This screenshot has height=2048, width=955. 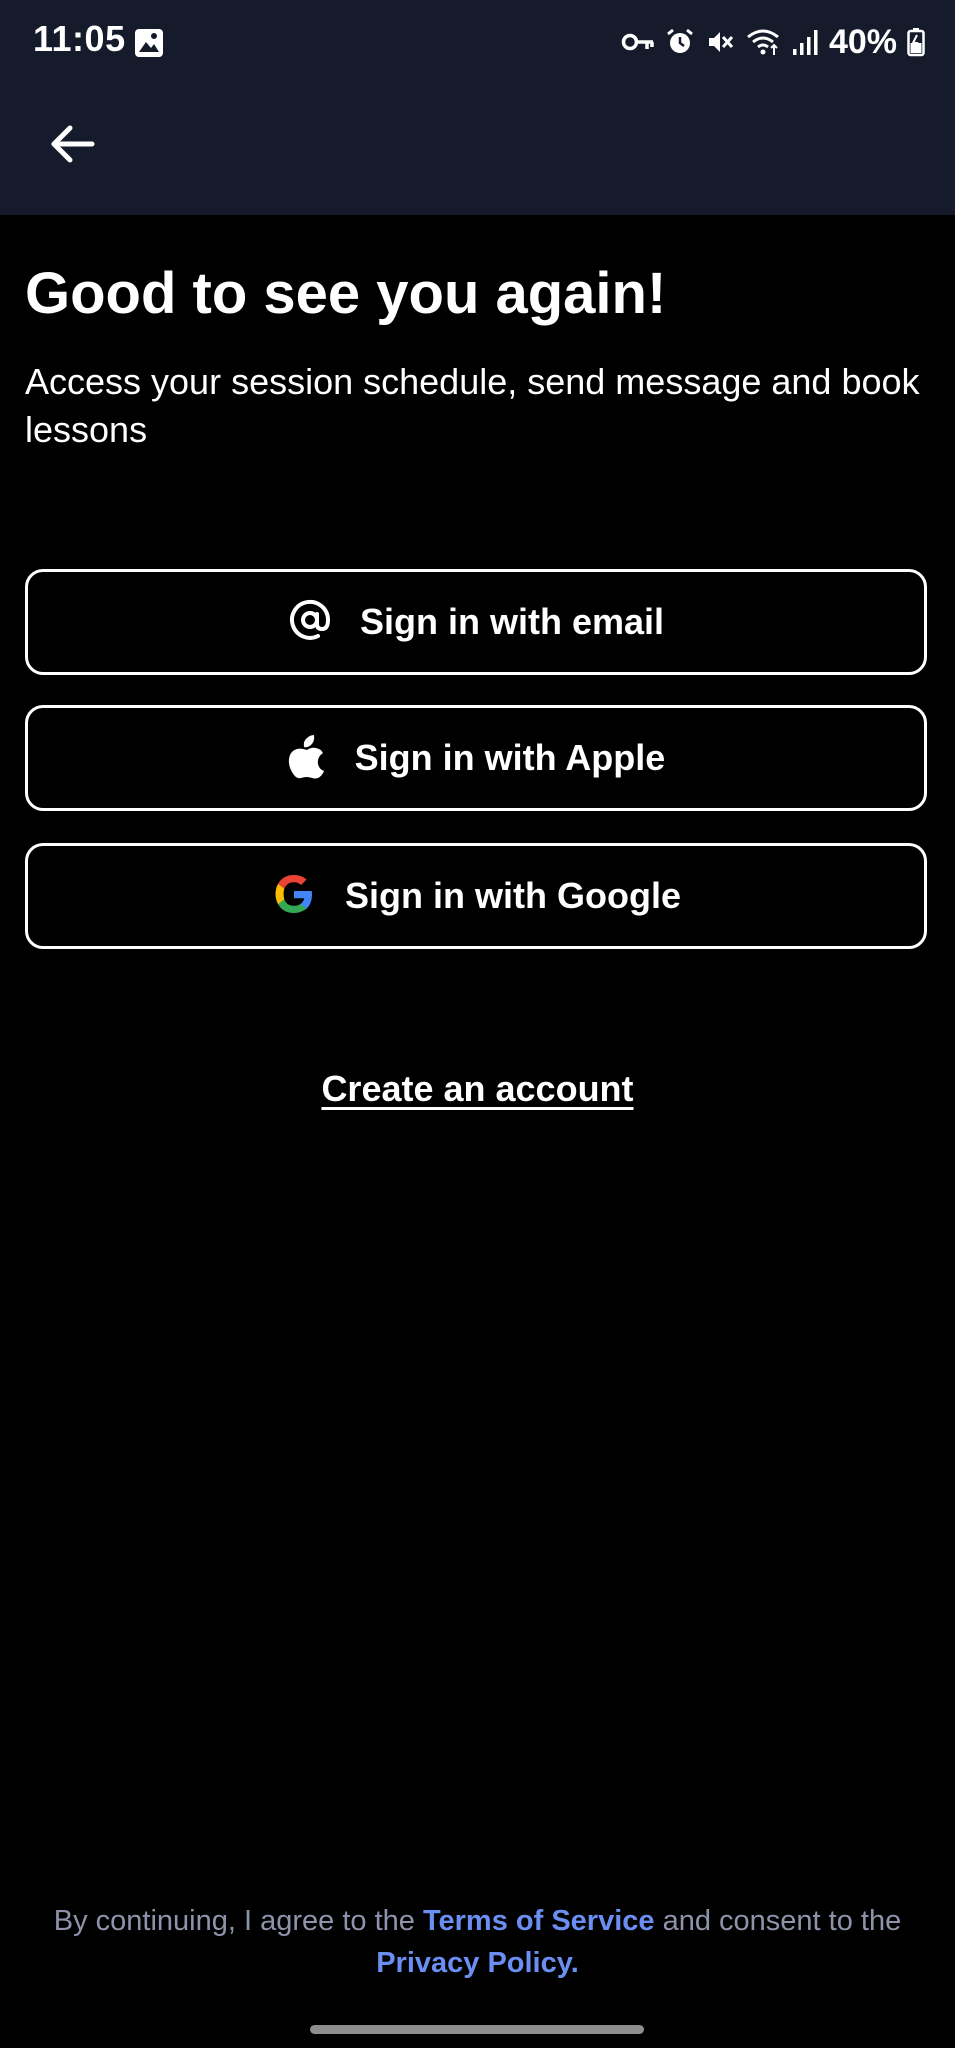 I want to click on apple-icon, so click(x=307, y=758).